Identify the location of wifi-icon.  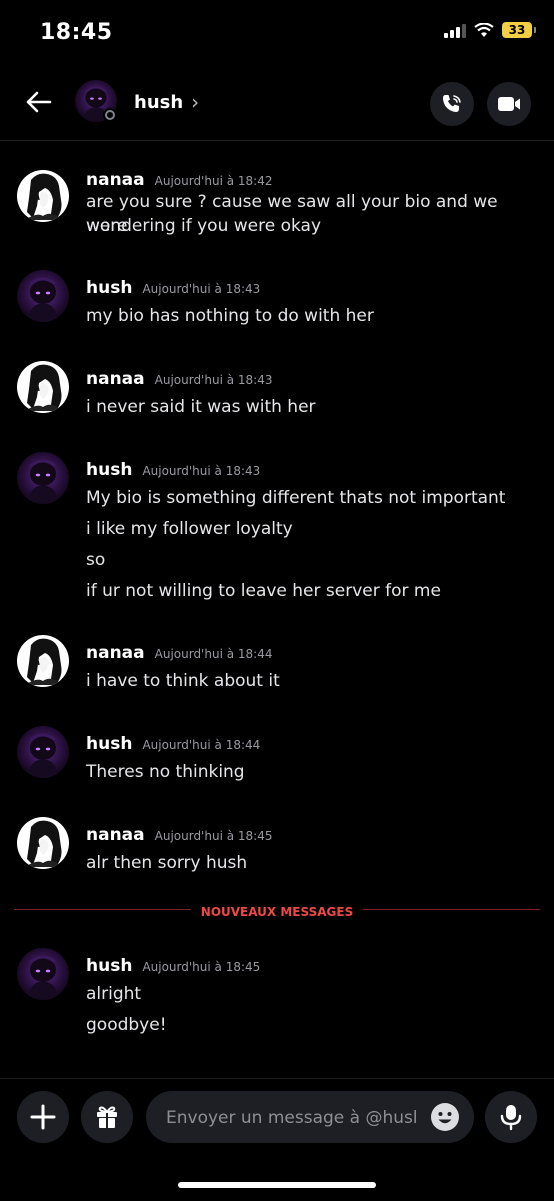
(484, 29).